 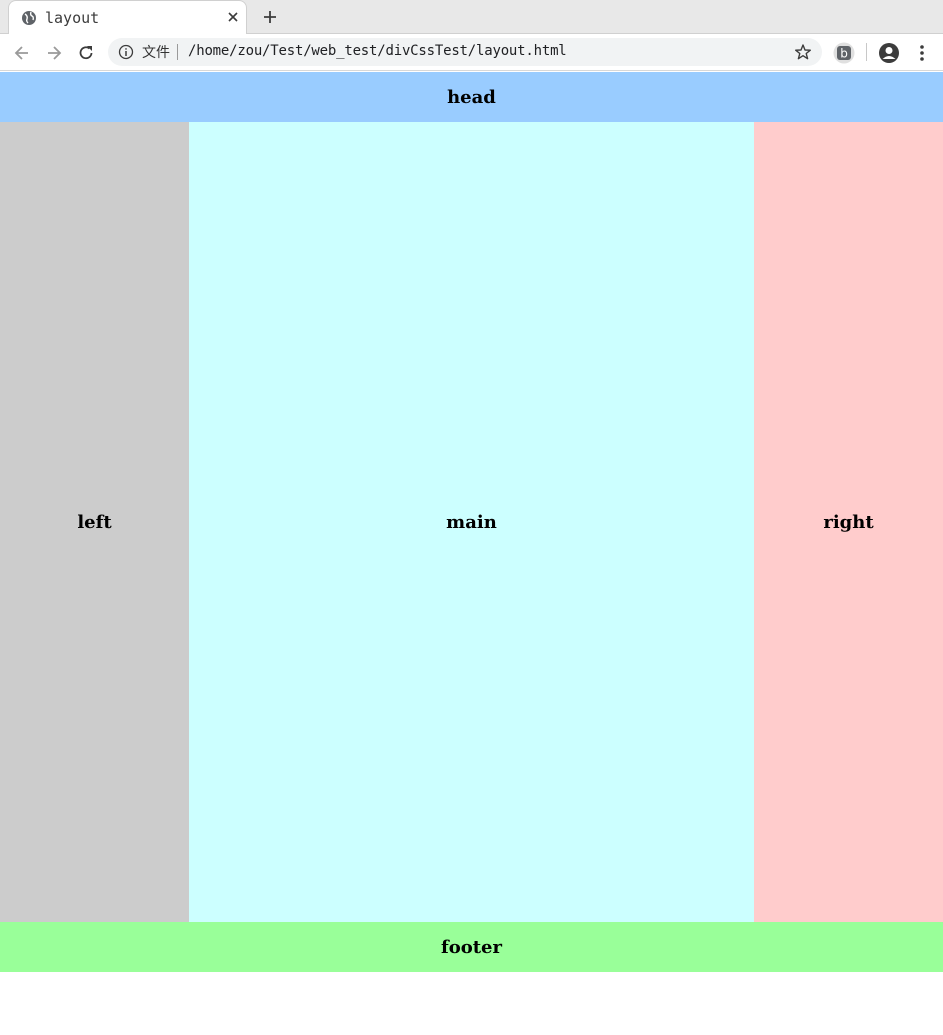 What do you see at coordinates (177, 52) in the screenshot?
I see `omnibox-divider` at bounding box center [177, 52].